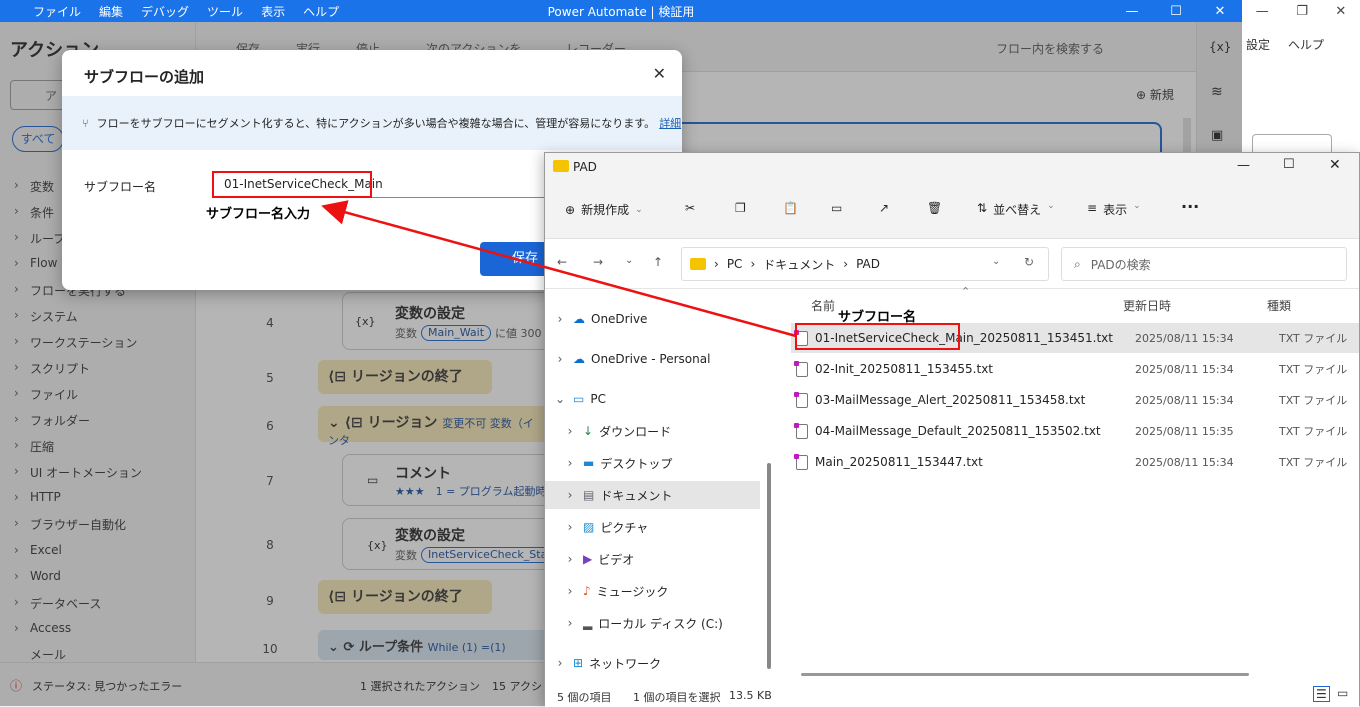 The image size is (1360, 707). Describe the element at coordinates (952, 168) in the screenshot. I see `explorer-title-bar: PAD — ☐ ✕` at that location.